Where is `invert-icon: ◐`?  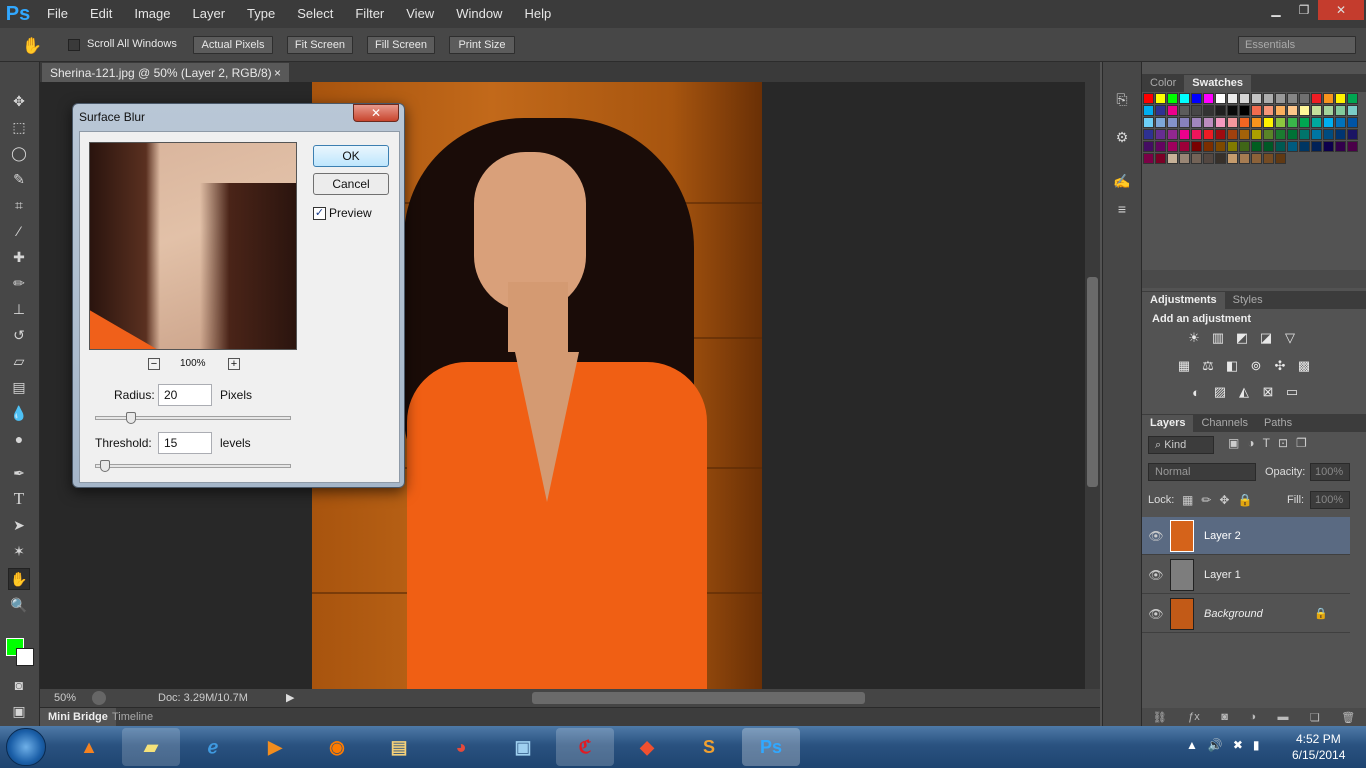
invert-icon: ◐ is located at coordinates (1196, 392).